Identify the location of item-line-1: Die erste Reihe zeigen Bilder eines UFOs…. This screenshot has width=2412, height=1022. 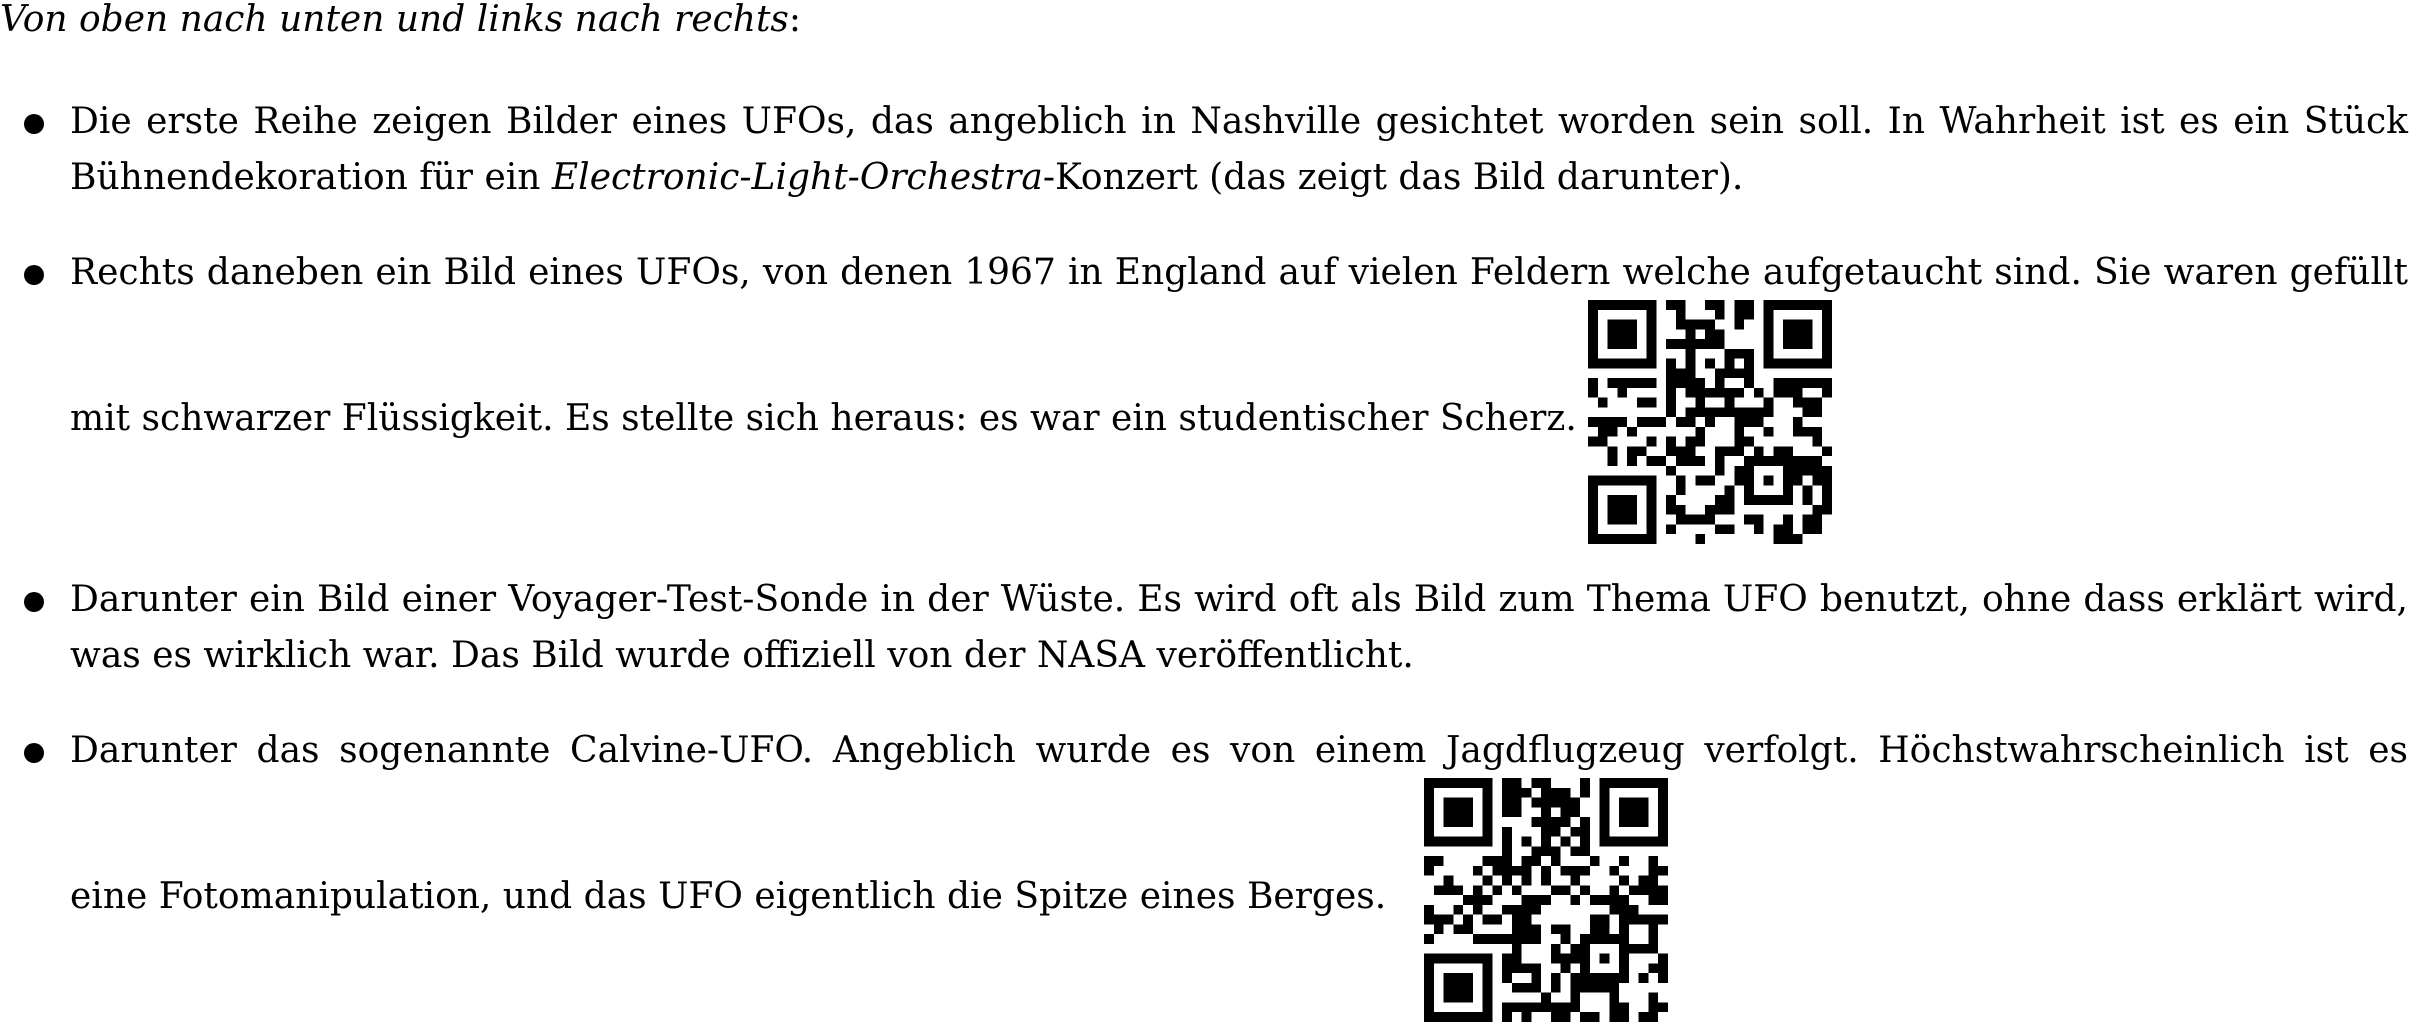
(1239, 121).